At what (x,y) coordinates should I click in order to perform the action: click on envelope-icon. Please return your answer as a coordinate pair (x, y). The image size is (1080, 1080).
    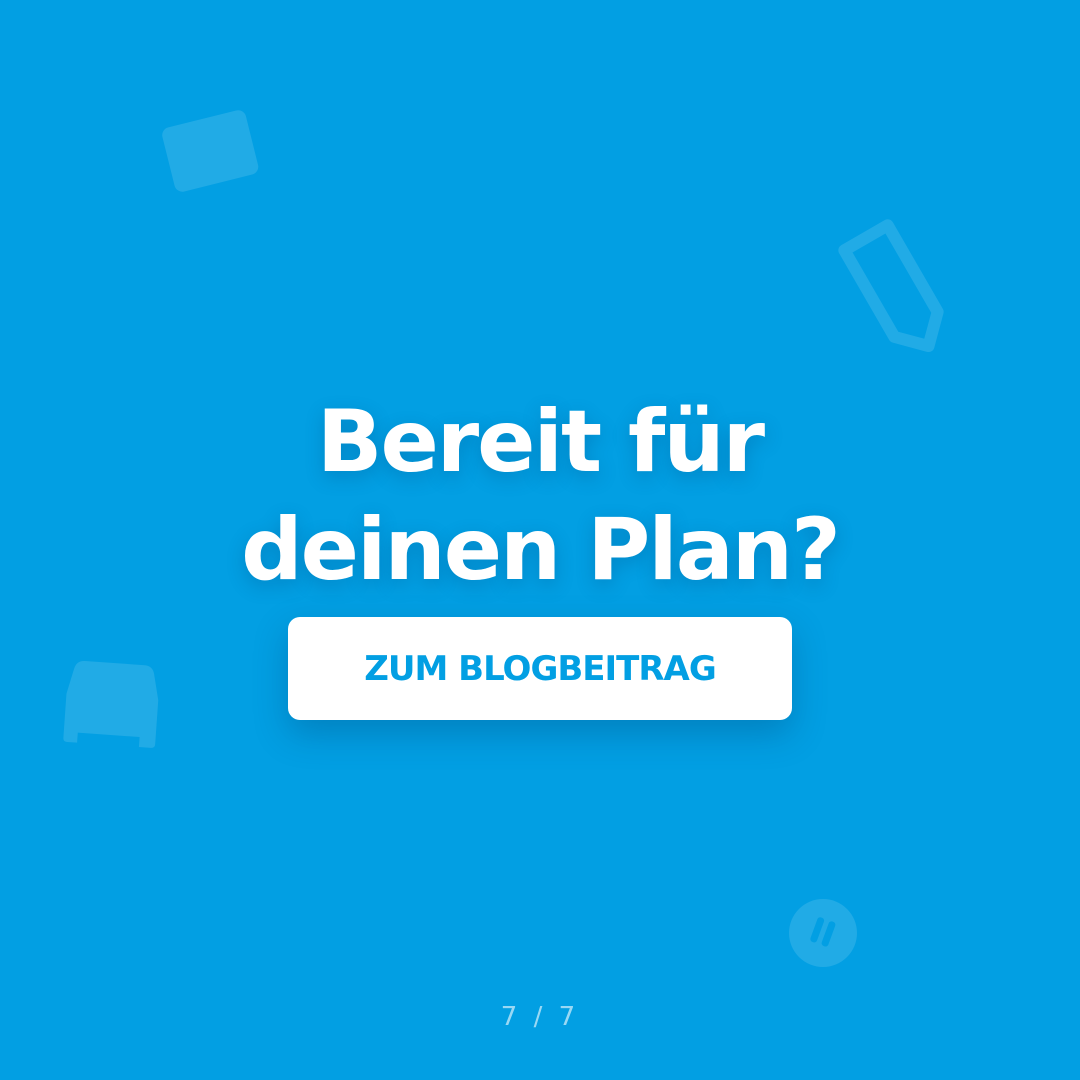
    Looking at the image, I should click on (210, 150).